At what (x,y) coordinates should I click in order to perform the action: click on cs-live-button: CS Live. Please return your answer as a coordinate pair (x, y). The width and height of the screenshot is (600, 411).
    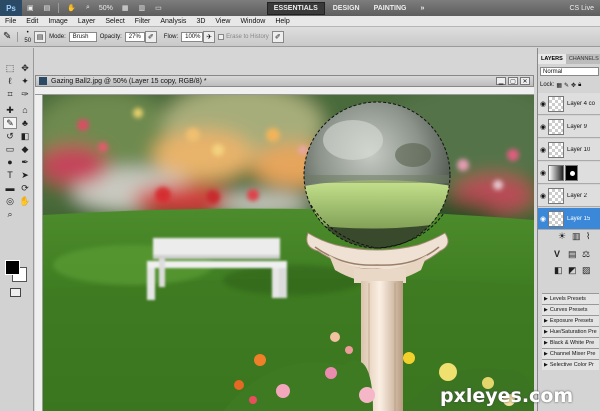
    Looking at the image, I should click on (584, 8).